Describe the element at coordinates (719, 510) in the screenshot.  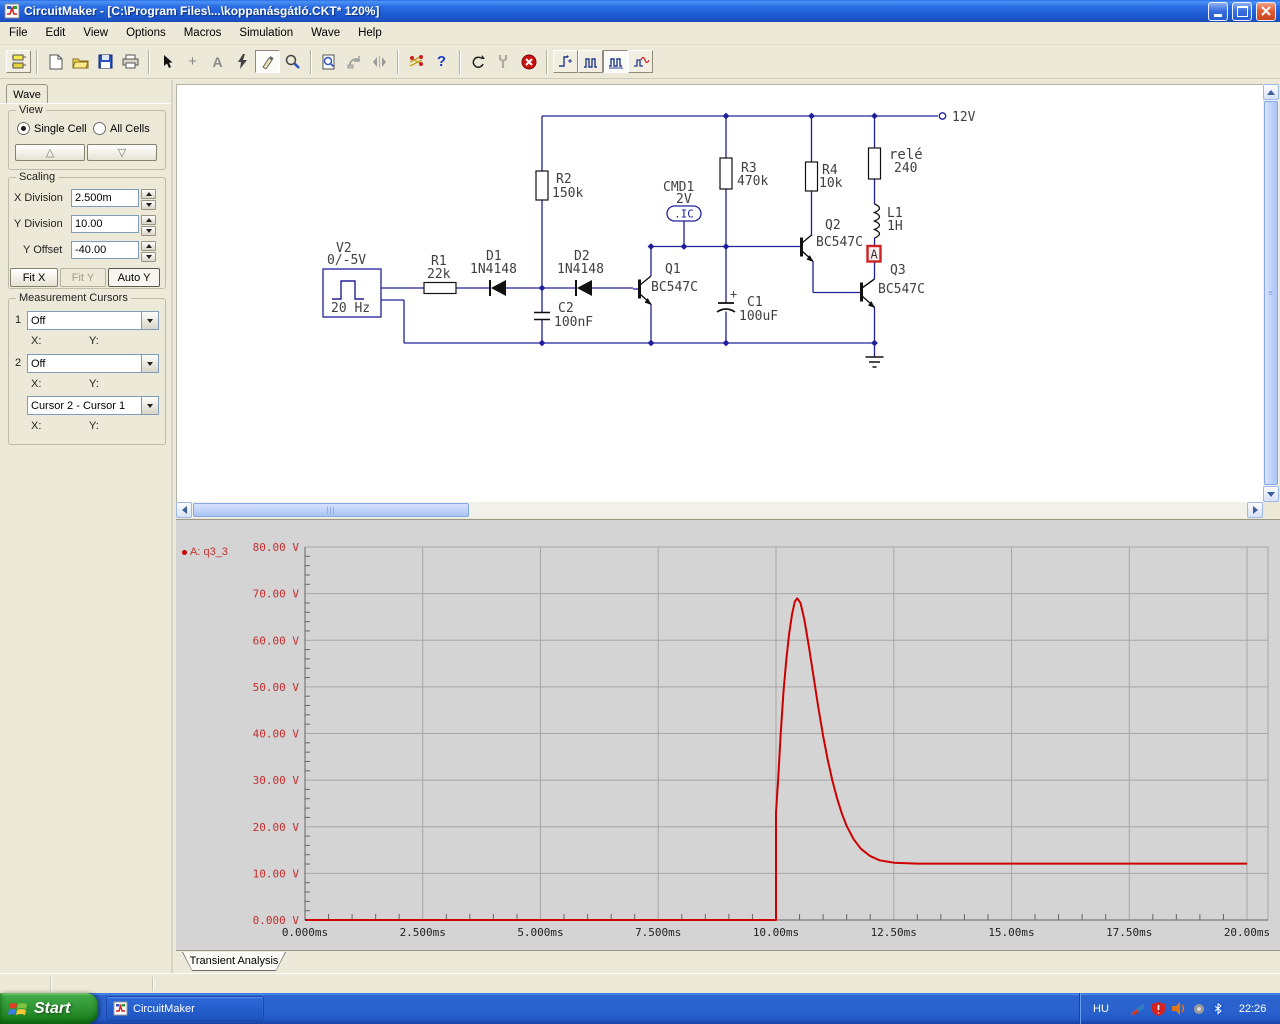
I see `circuit-horizontal-scrollbar: |||` at that location.